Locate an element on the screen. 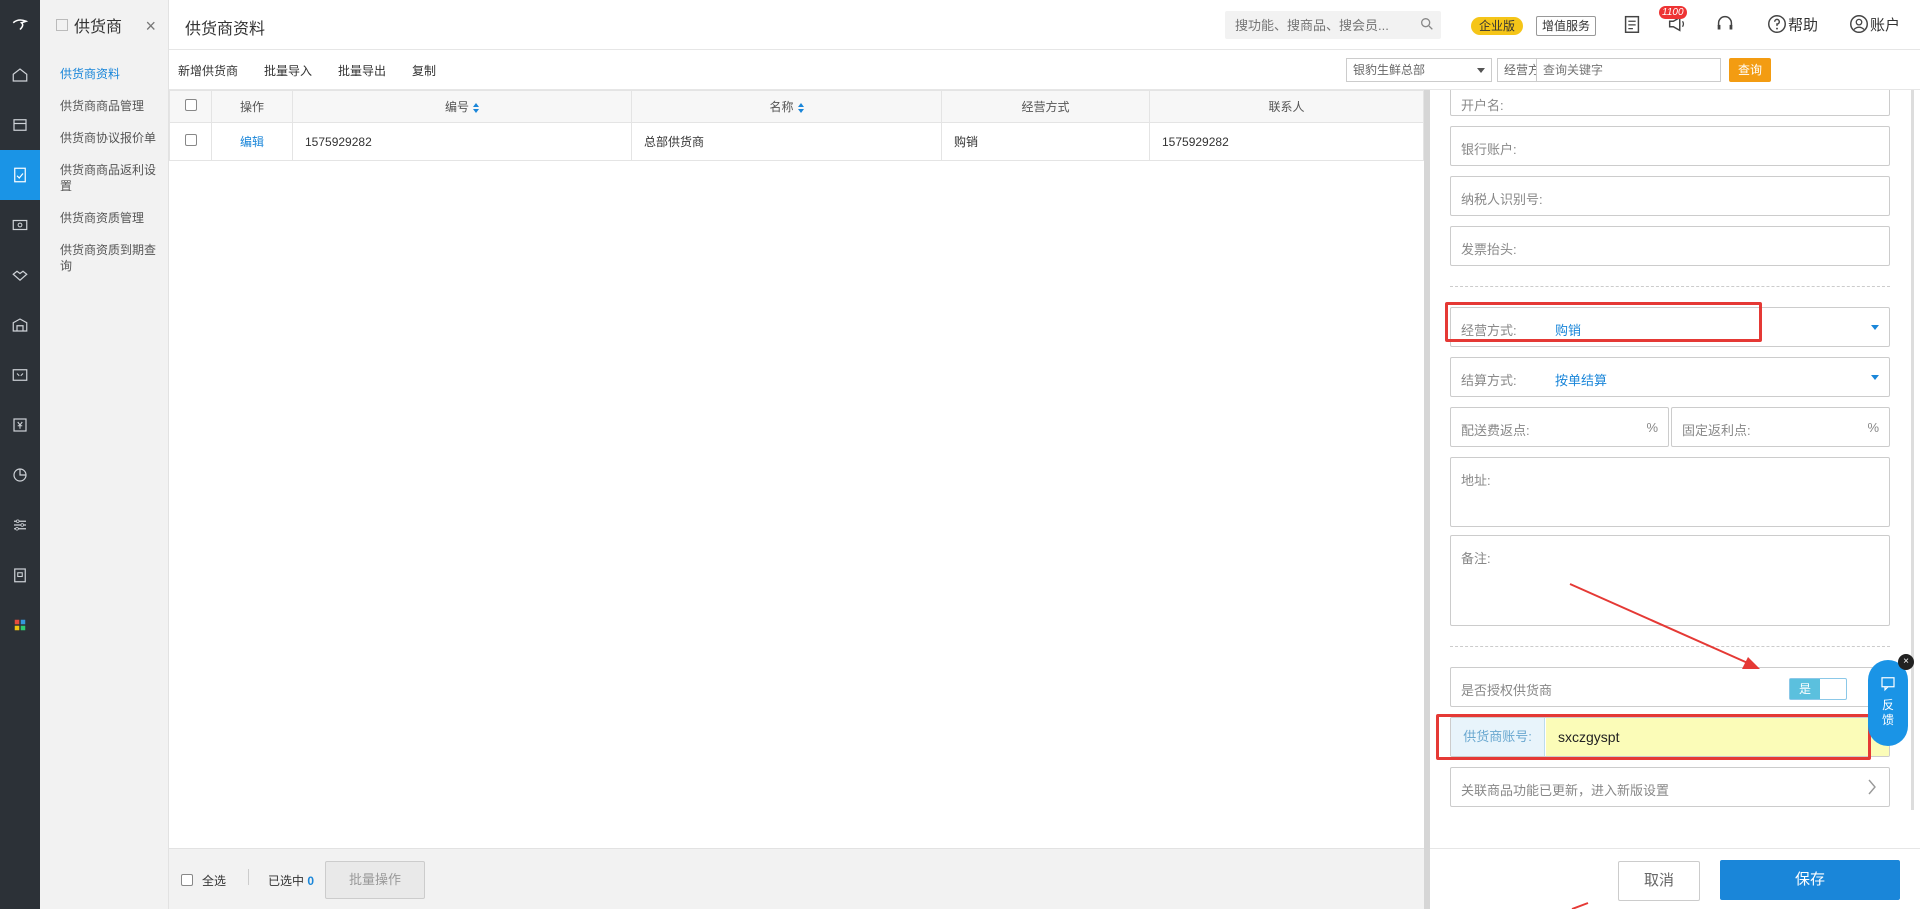 This screenshot has height=909, width=1920. task-button is located at coordinates (1632, 24).